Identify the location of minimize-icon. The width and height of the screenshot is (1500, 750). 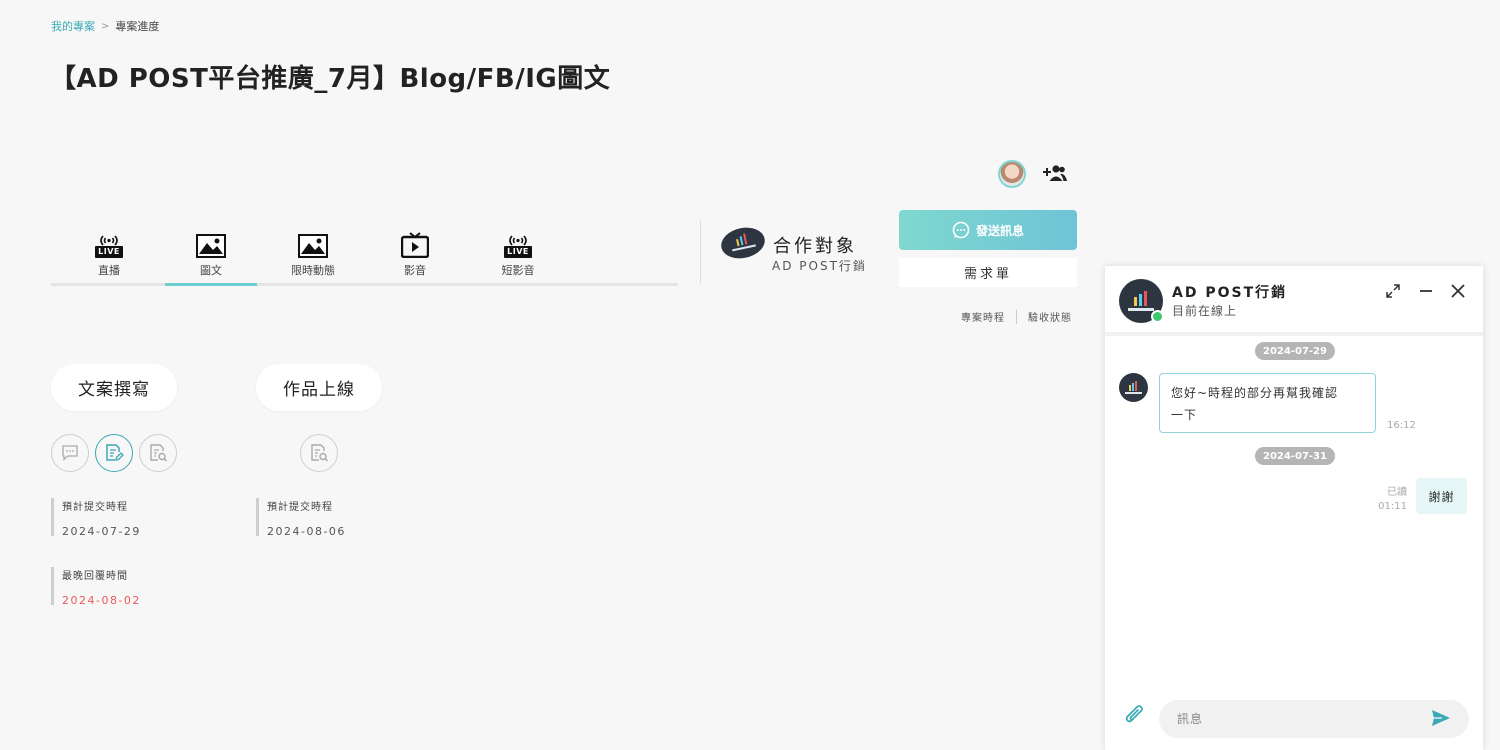
(1426, 291).